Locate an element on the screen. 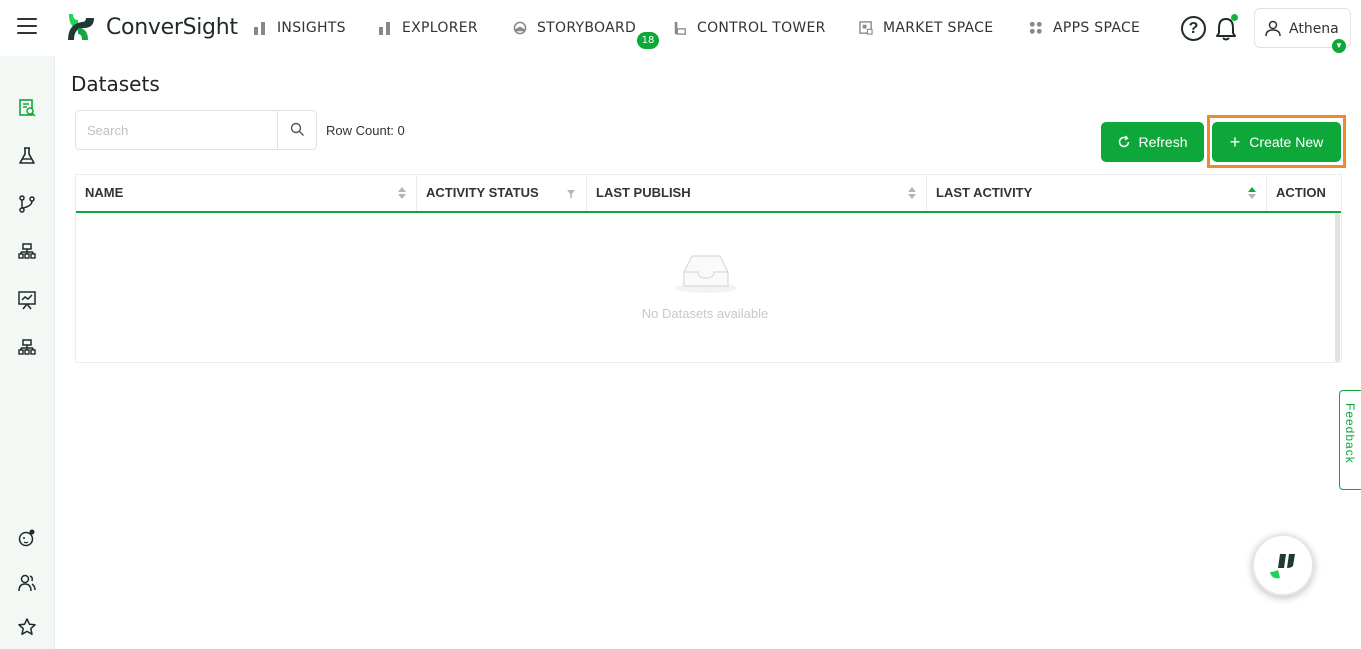  left-sidebar is located at coordinates (27, 352).